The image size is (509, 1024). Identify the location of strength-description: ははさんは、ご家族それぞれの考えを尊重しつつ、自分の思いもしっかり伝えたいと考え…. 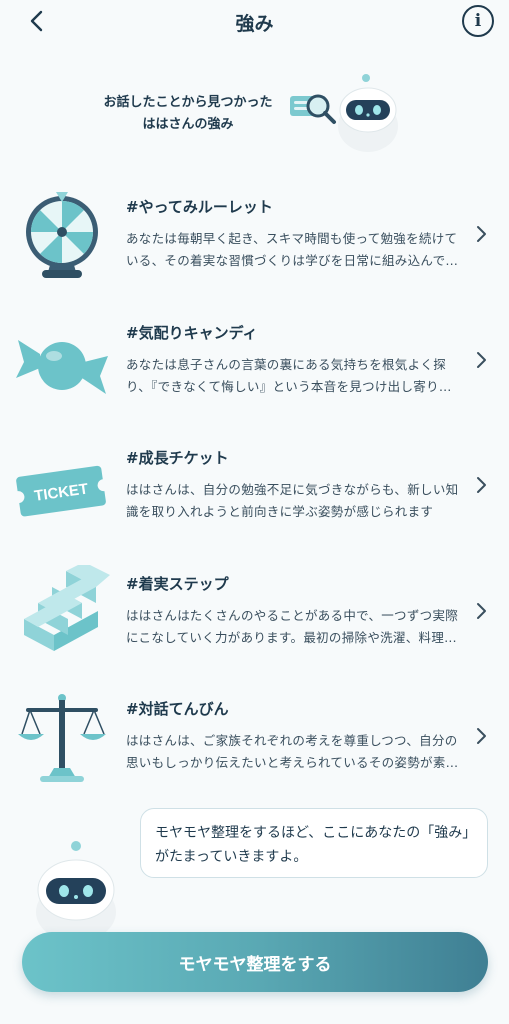
(292, 751).